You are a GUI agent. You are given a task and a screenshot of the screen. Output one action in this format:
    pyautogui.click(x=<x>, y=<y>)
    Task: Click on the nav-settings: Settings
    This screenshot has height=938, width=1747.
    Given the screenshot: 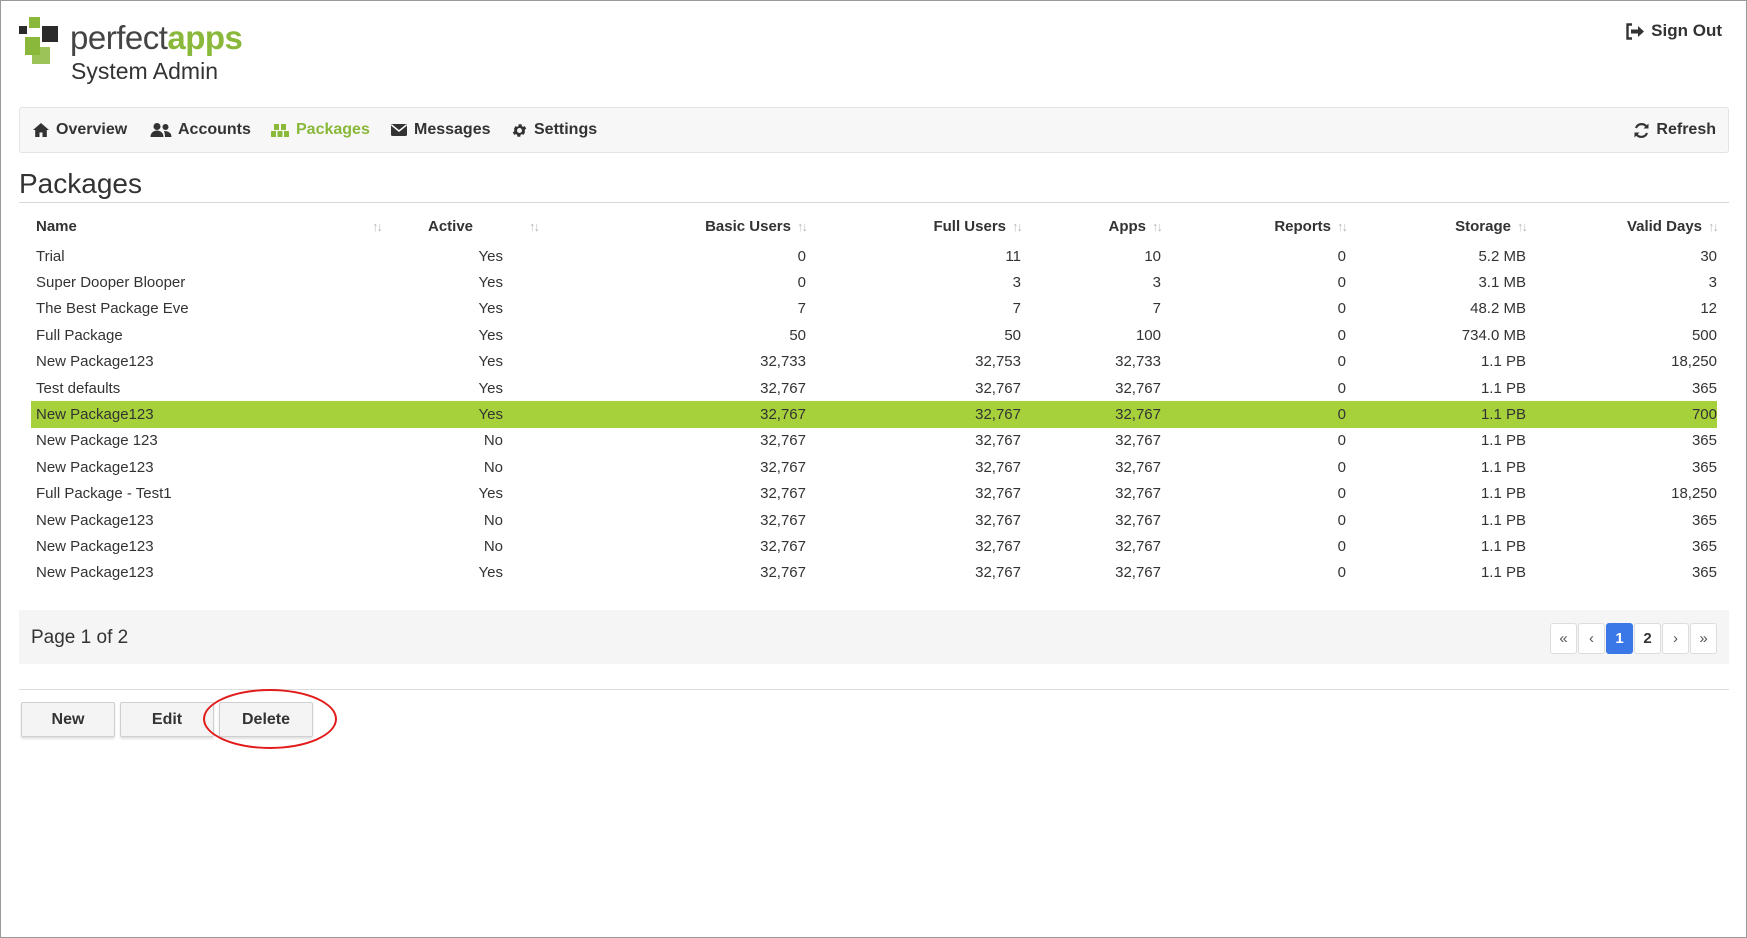 What is the action you would take?
    pyautogui.click(x=554, y=130)
    